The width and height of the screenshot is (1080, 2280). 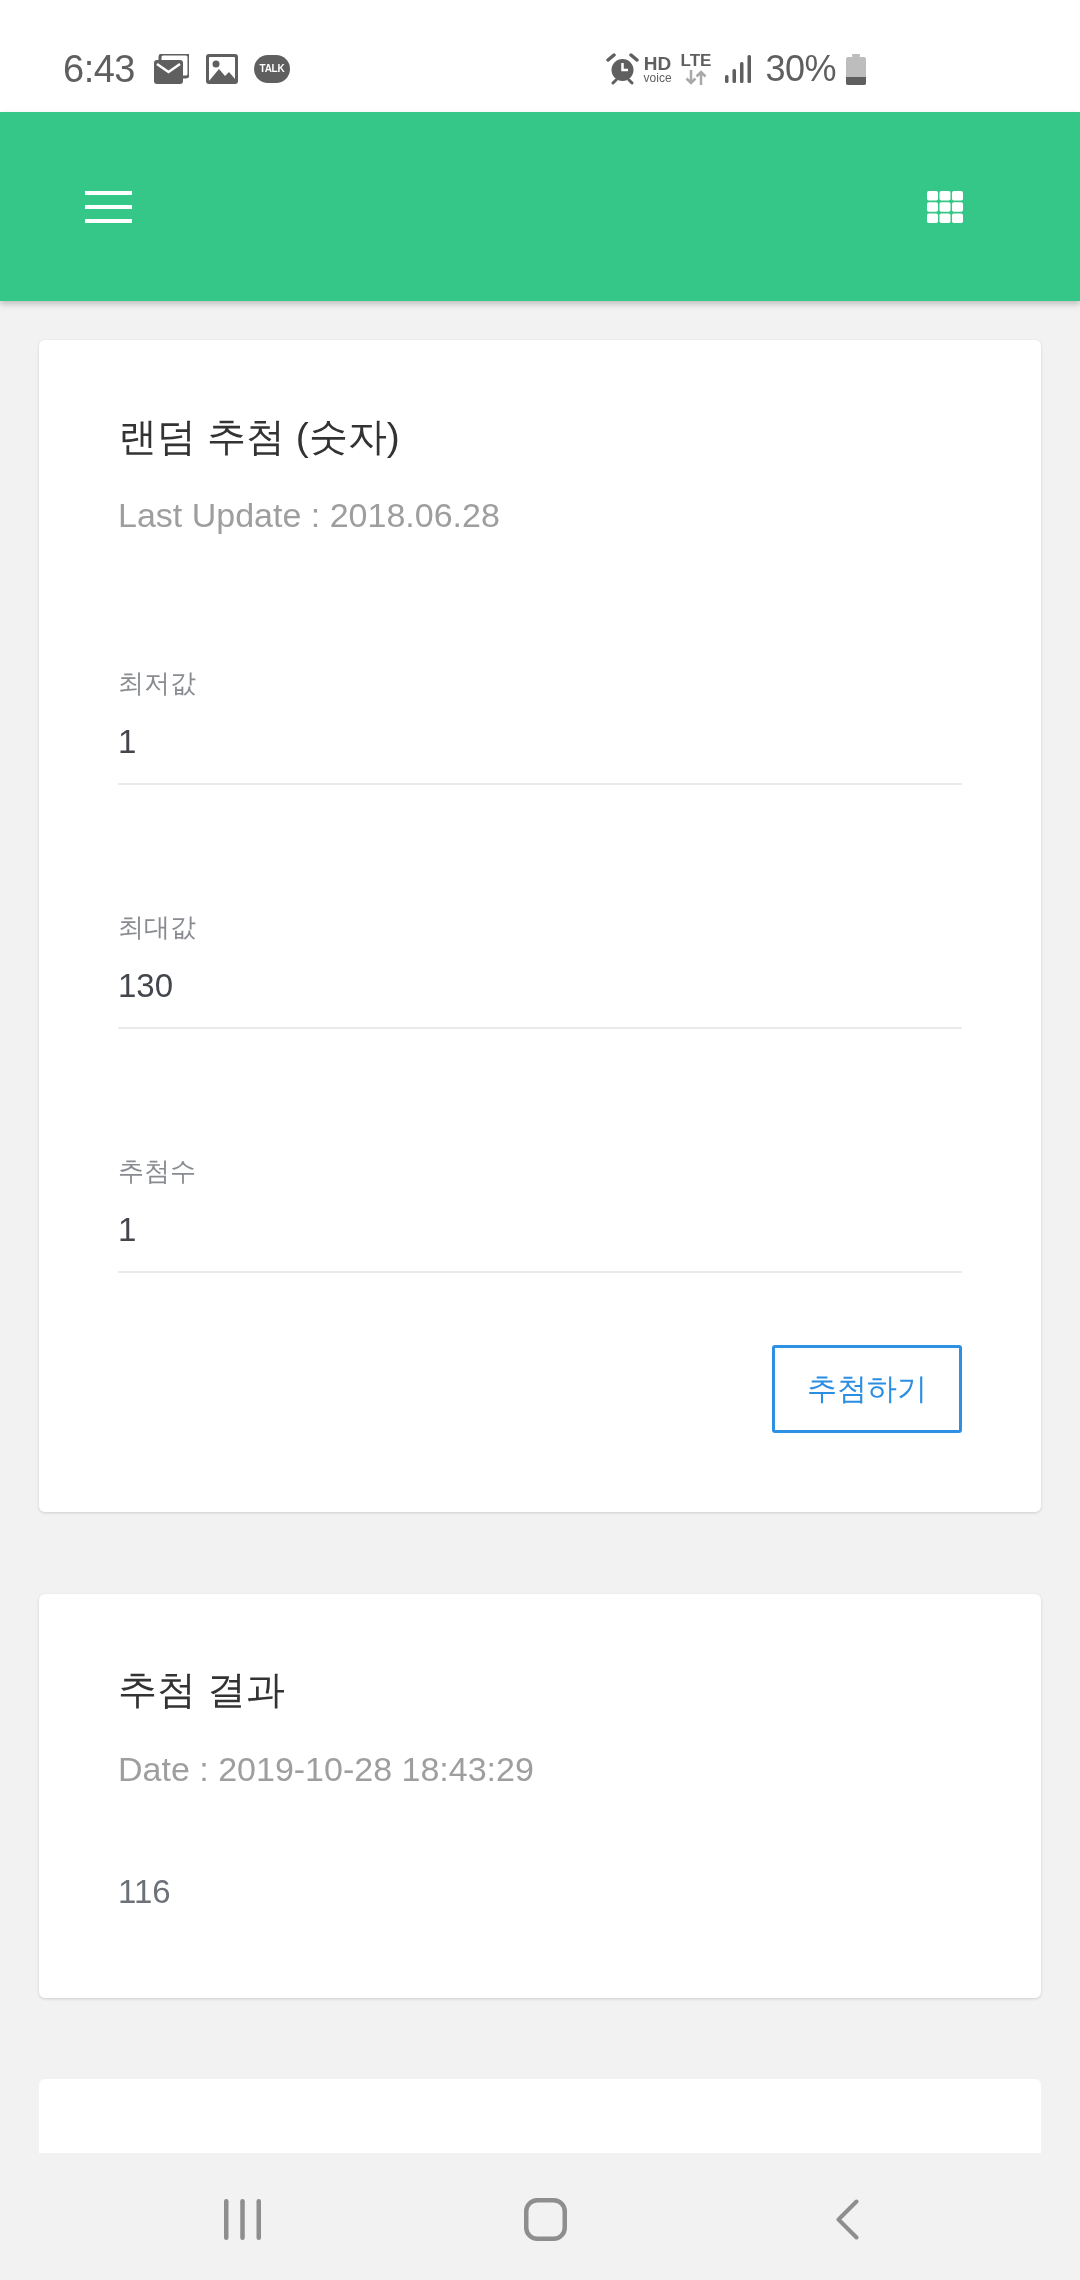 I want to click on recents-icon, so click(x=242, y=2219).